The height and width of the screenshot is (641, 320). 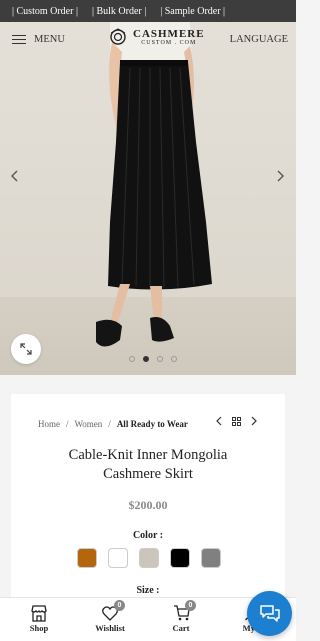 I want to click on site-logo: CASHMERE CUSTOM . COM, so click(x=157, y=37).